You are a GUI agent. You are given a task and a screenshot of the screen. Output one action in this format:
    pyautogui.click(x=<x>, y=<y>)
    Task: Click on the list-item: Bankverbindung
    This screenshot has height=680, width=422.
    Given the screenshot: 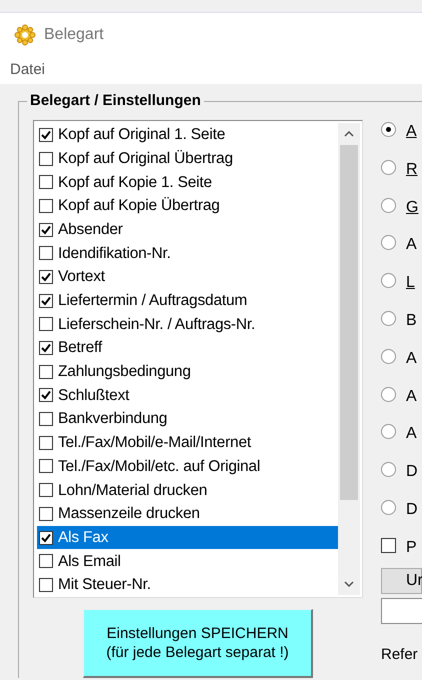 What is the action you would take?
    pyautogui.click(x=187, y=419)
    